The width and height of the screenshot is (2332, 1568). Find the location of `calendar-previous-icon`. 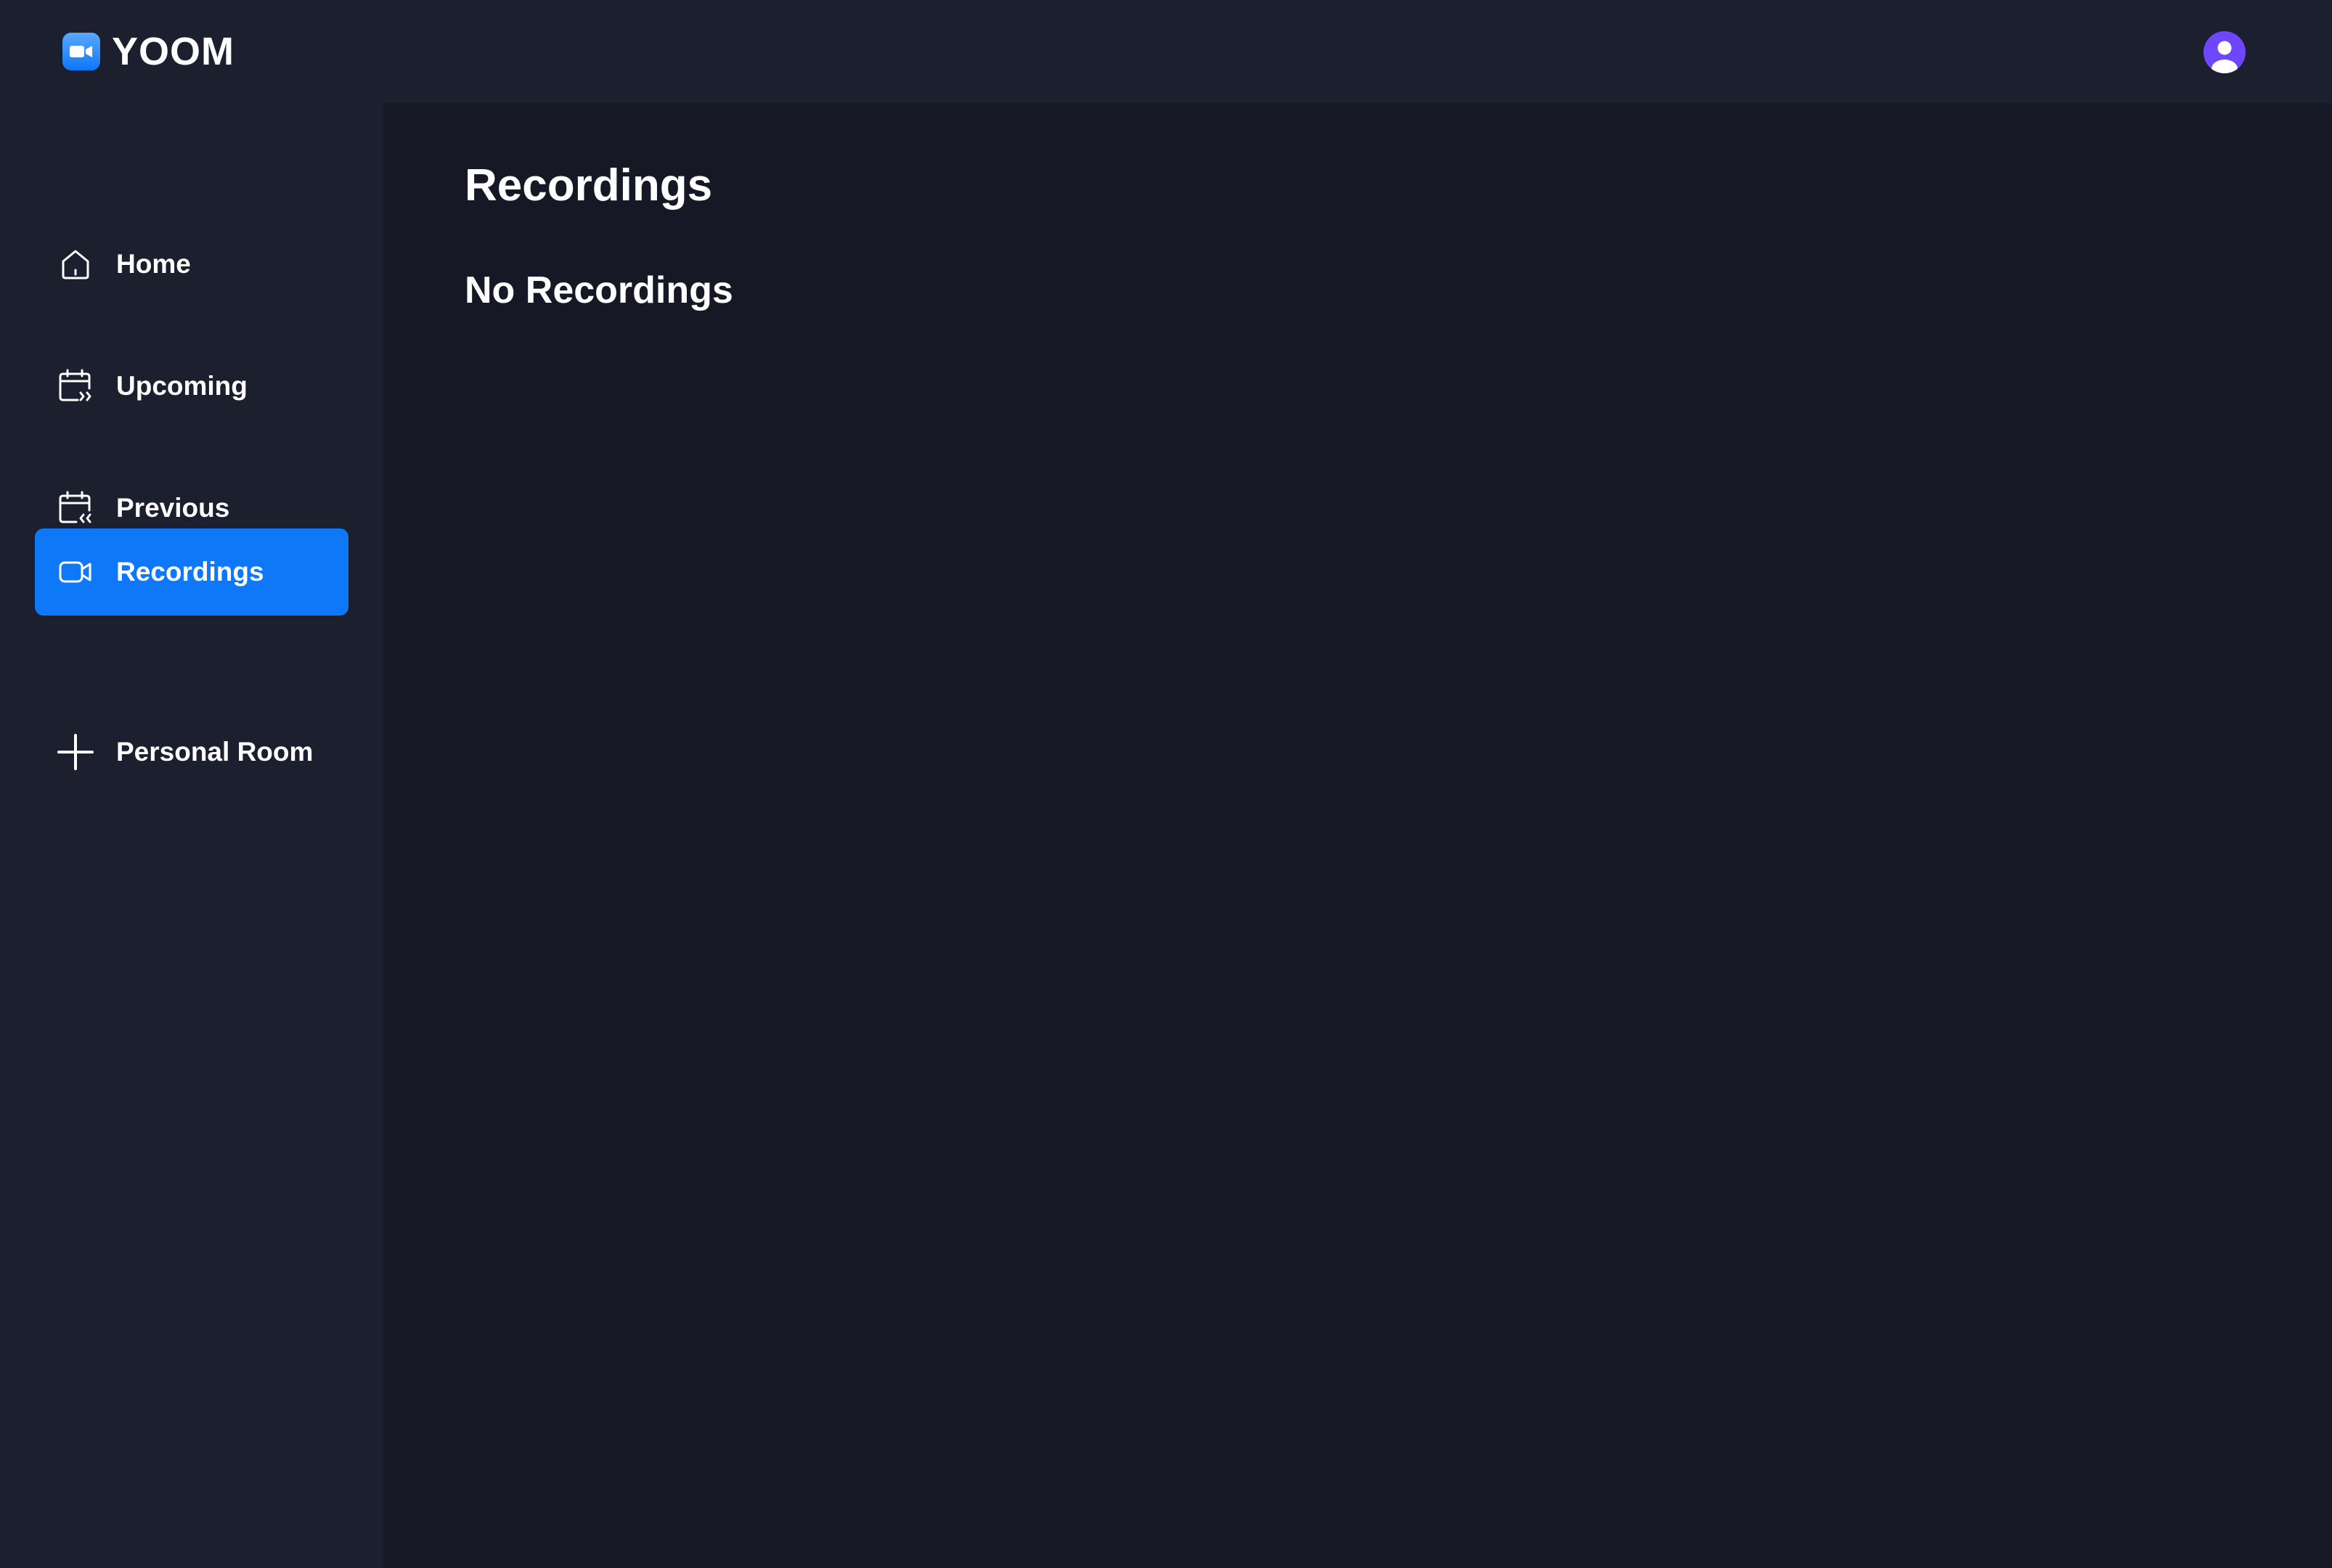

calendar-previous-icon is located at coordinates (75, 508).